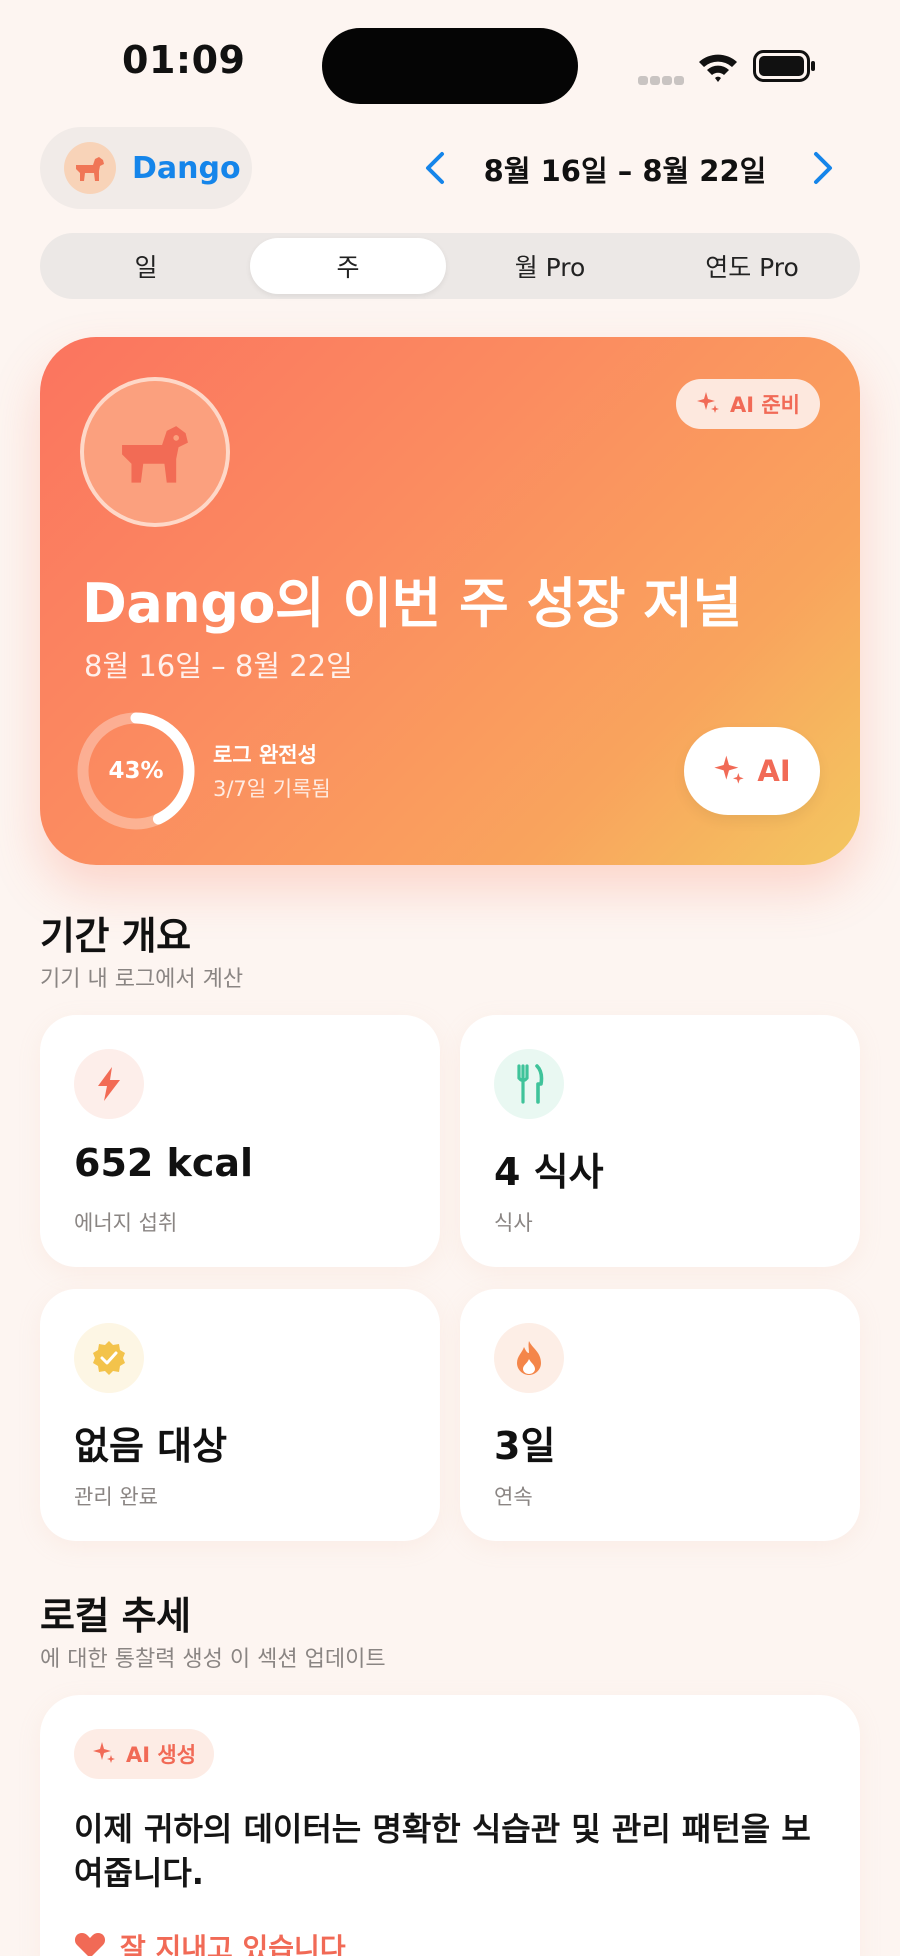 This screenshot has width=900, height=1956. What do you see at coordinates (136, 771) in the screenshot?
I see `log-completeness-percent: 43%` at bounding box center [136, 771].